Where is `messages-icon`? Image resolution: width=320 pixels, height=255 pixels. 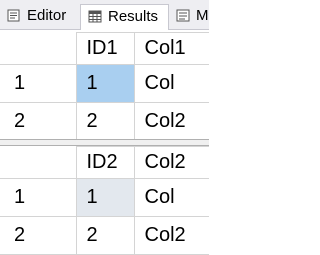
messages-icon is located at coordinates (183, 15).